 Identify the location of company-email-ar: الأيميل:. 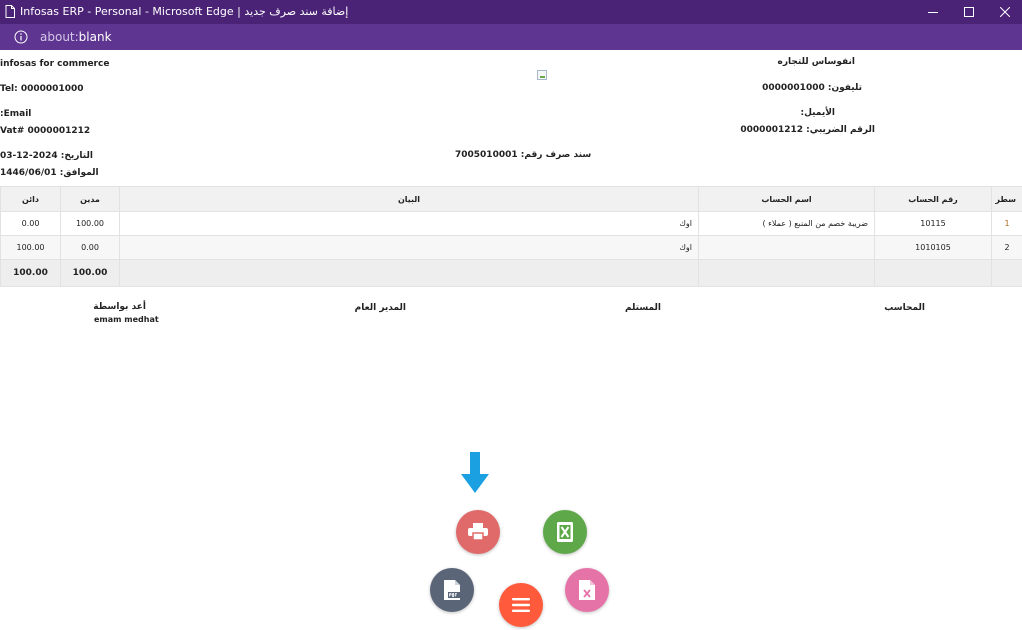
(817, 113).